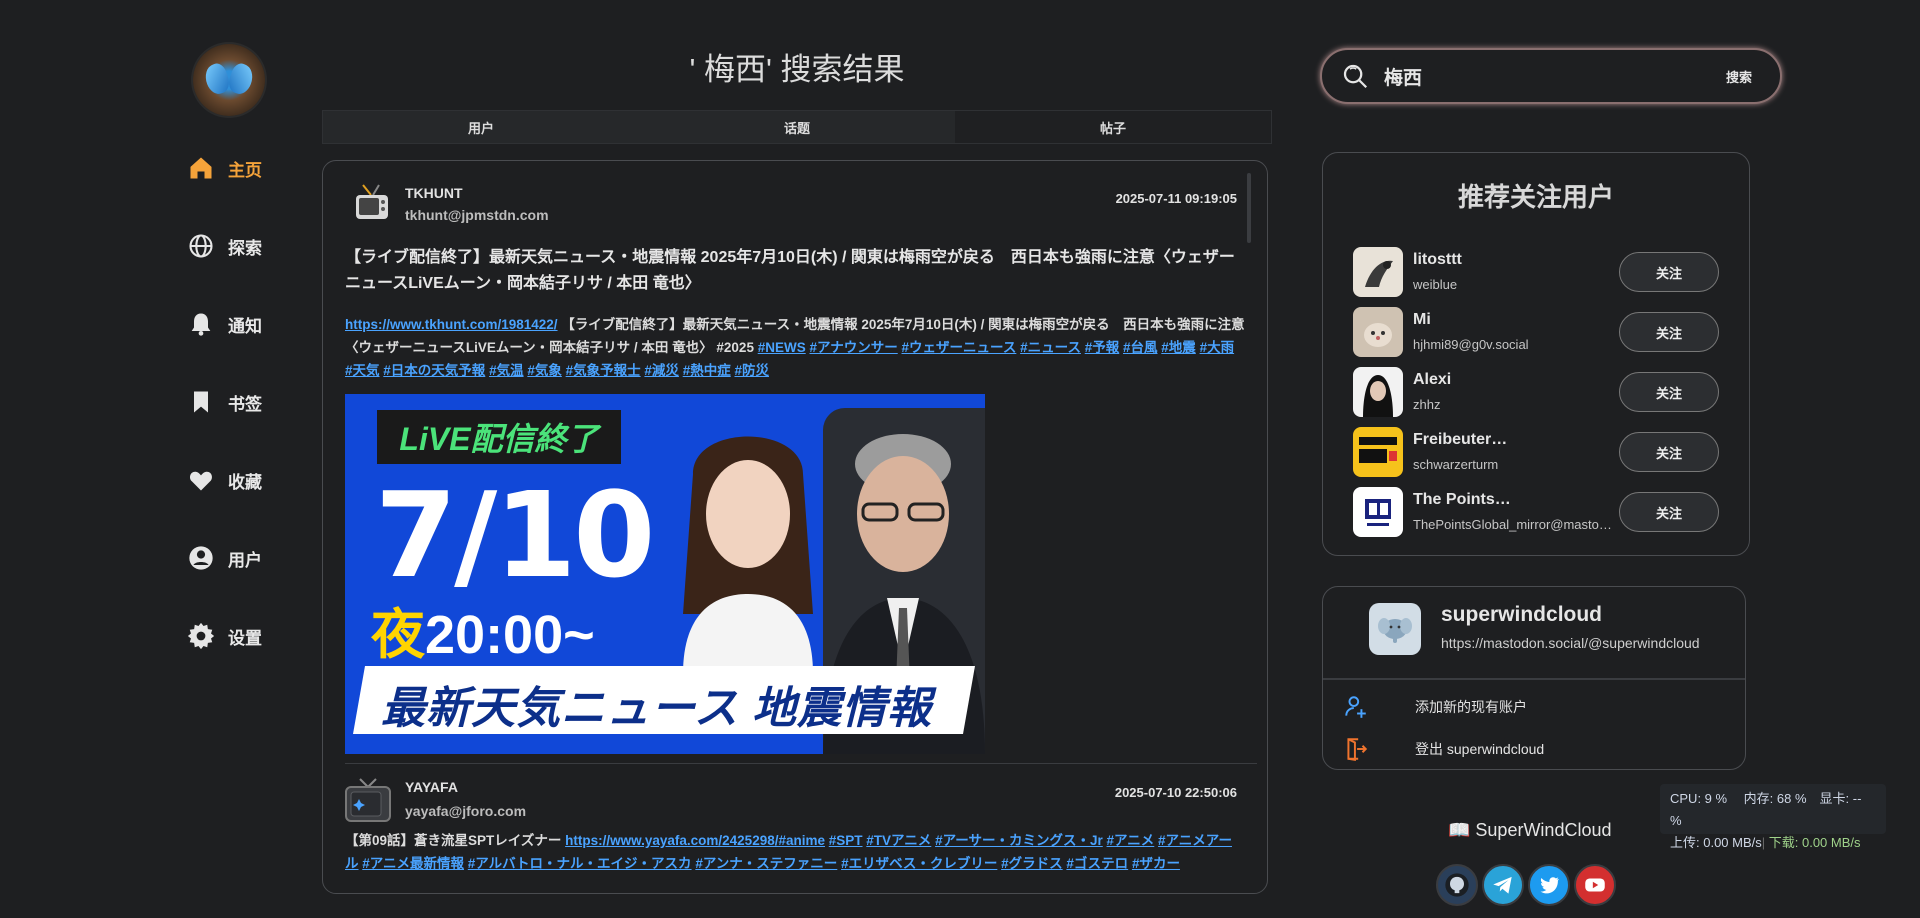 This screenshot has width=1920, height=918. Describe the element at coordinates (919, 863) in the screenshot. I see `hashtag-link: #エリザベス・クレブリー` at that location.